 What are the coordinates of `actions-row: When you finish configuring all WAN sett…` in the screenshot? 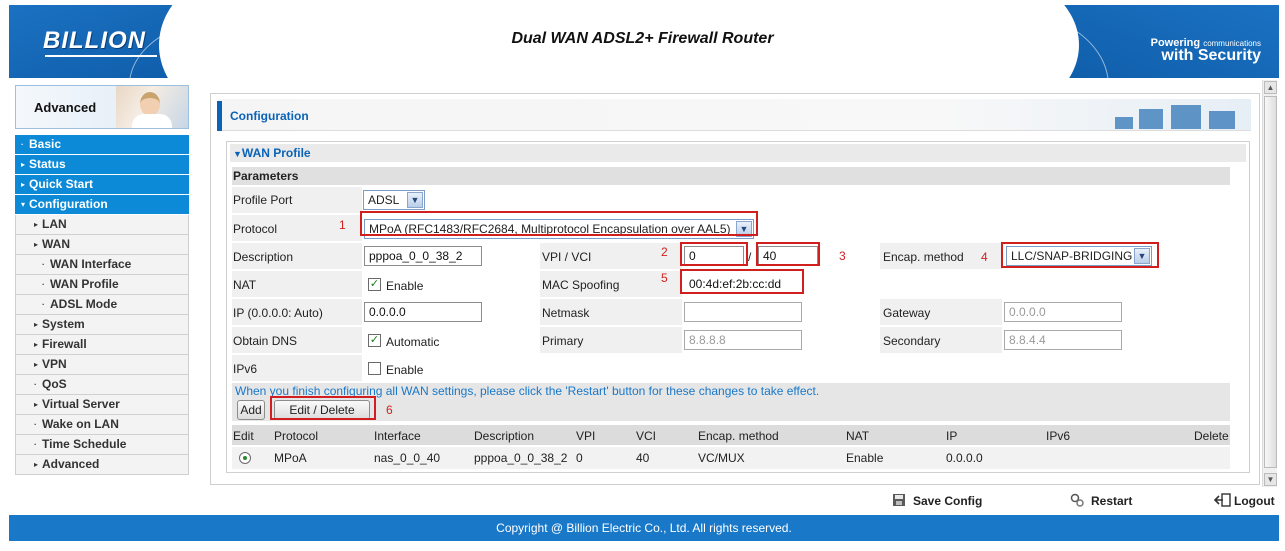 It's located at (731, 402).